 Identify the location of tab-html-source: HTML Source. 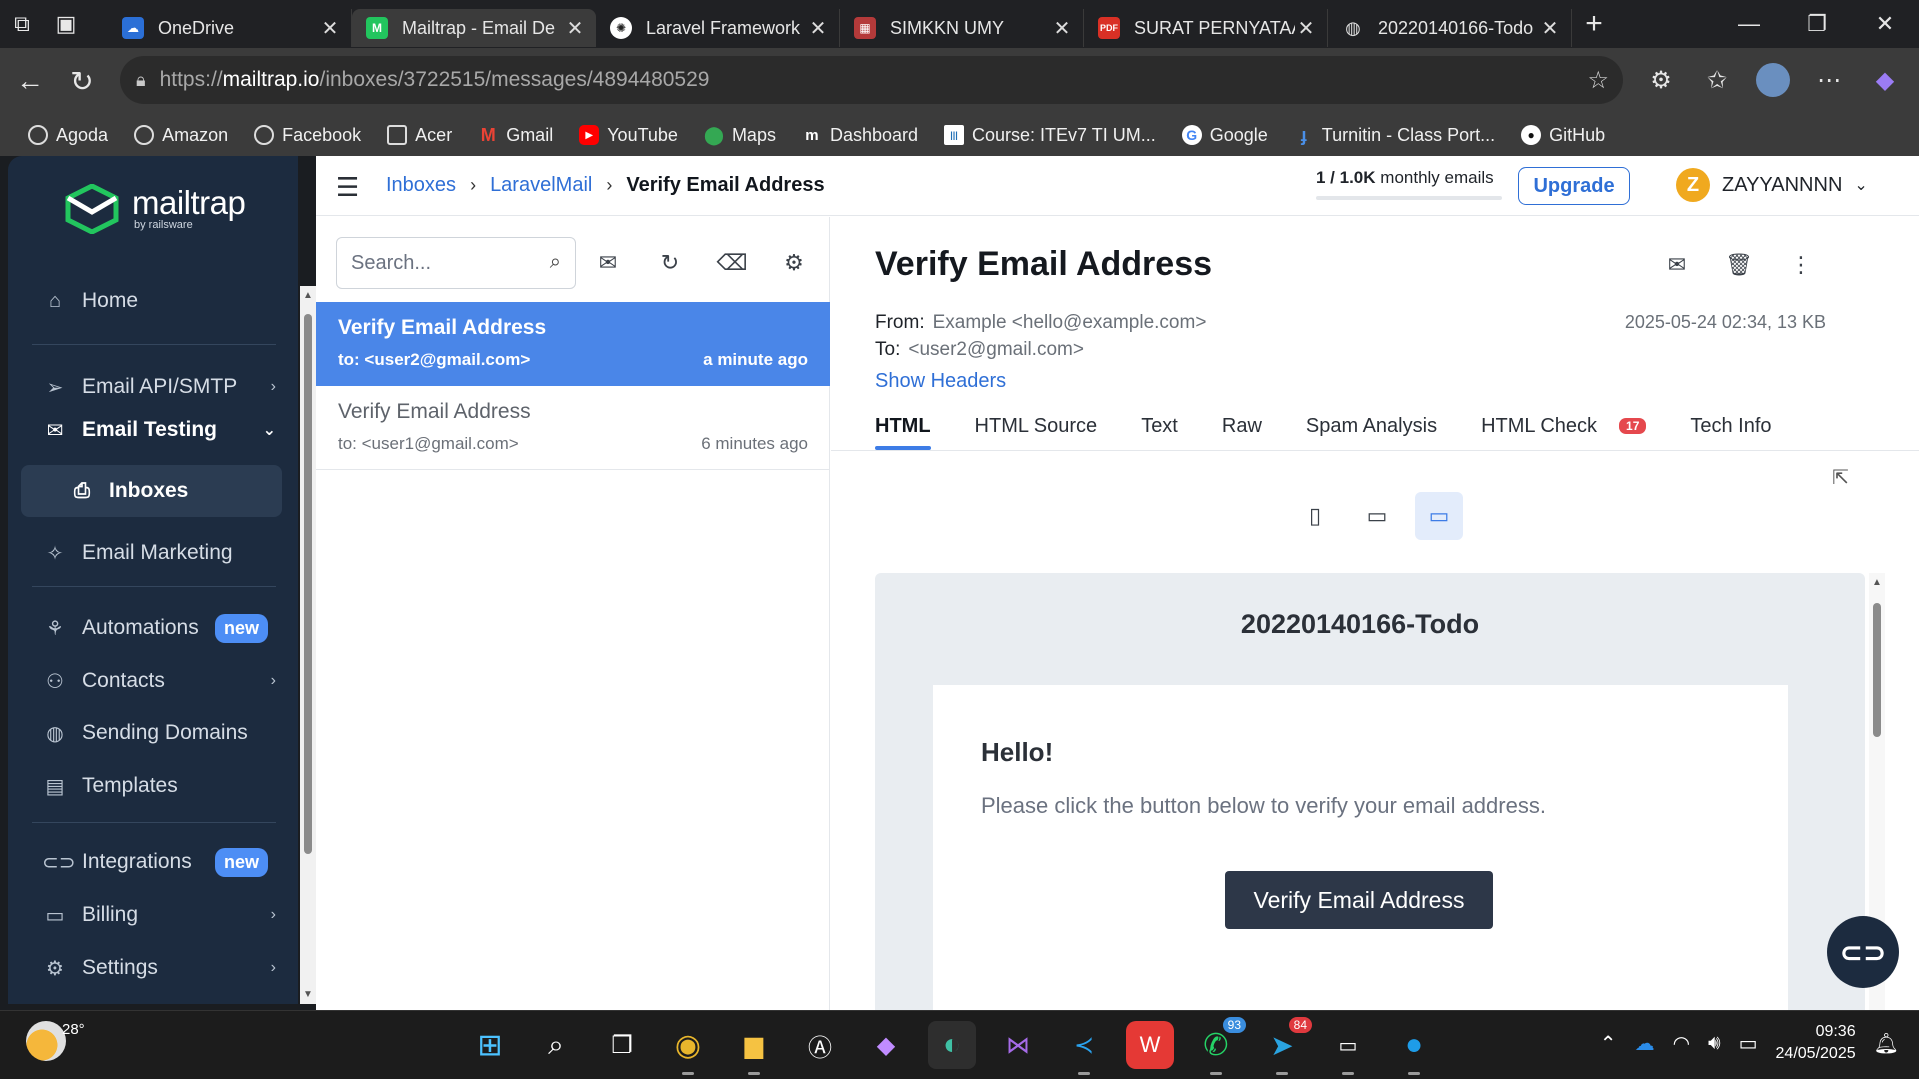
(1036, 426).